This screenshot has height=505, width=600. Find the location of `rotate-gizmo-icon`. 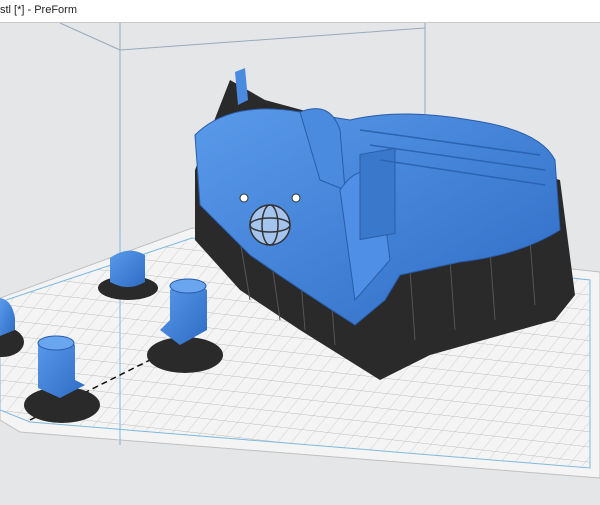

rotate-gizmo-icon is located at coordinates (270, 225).